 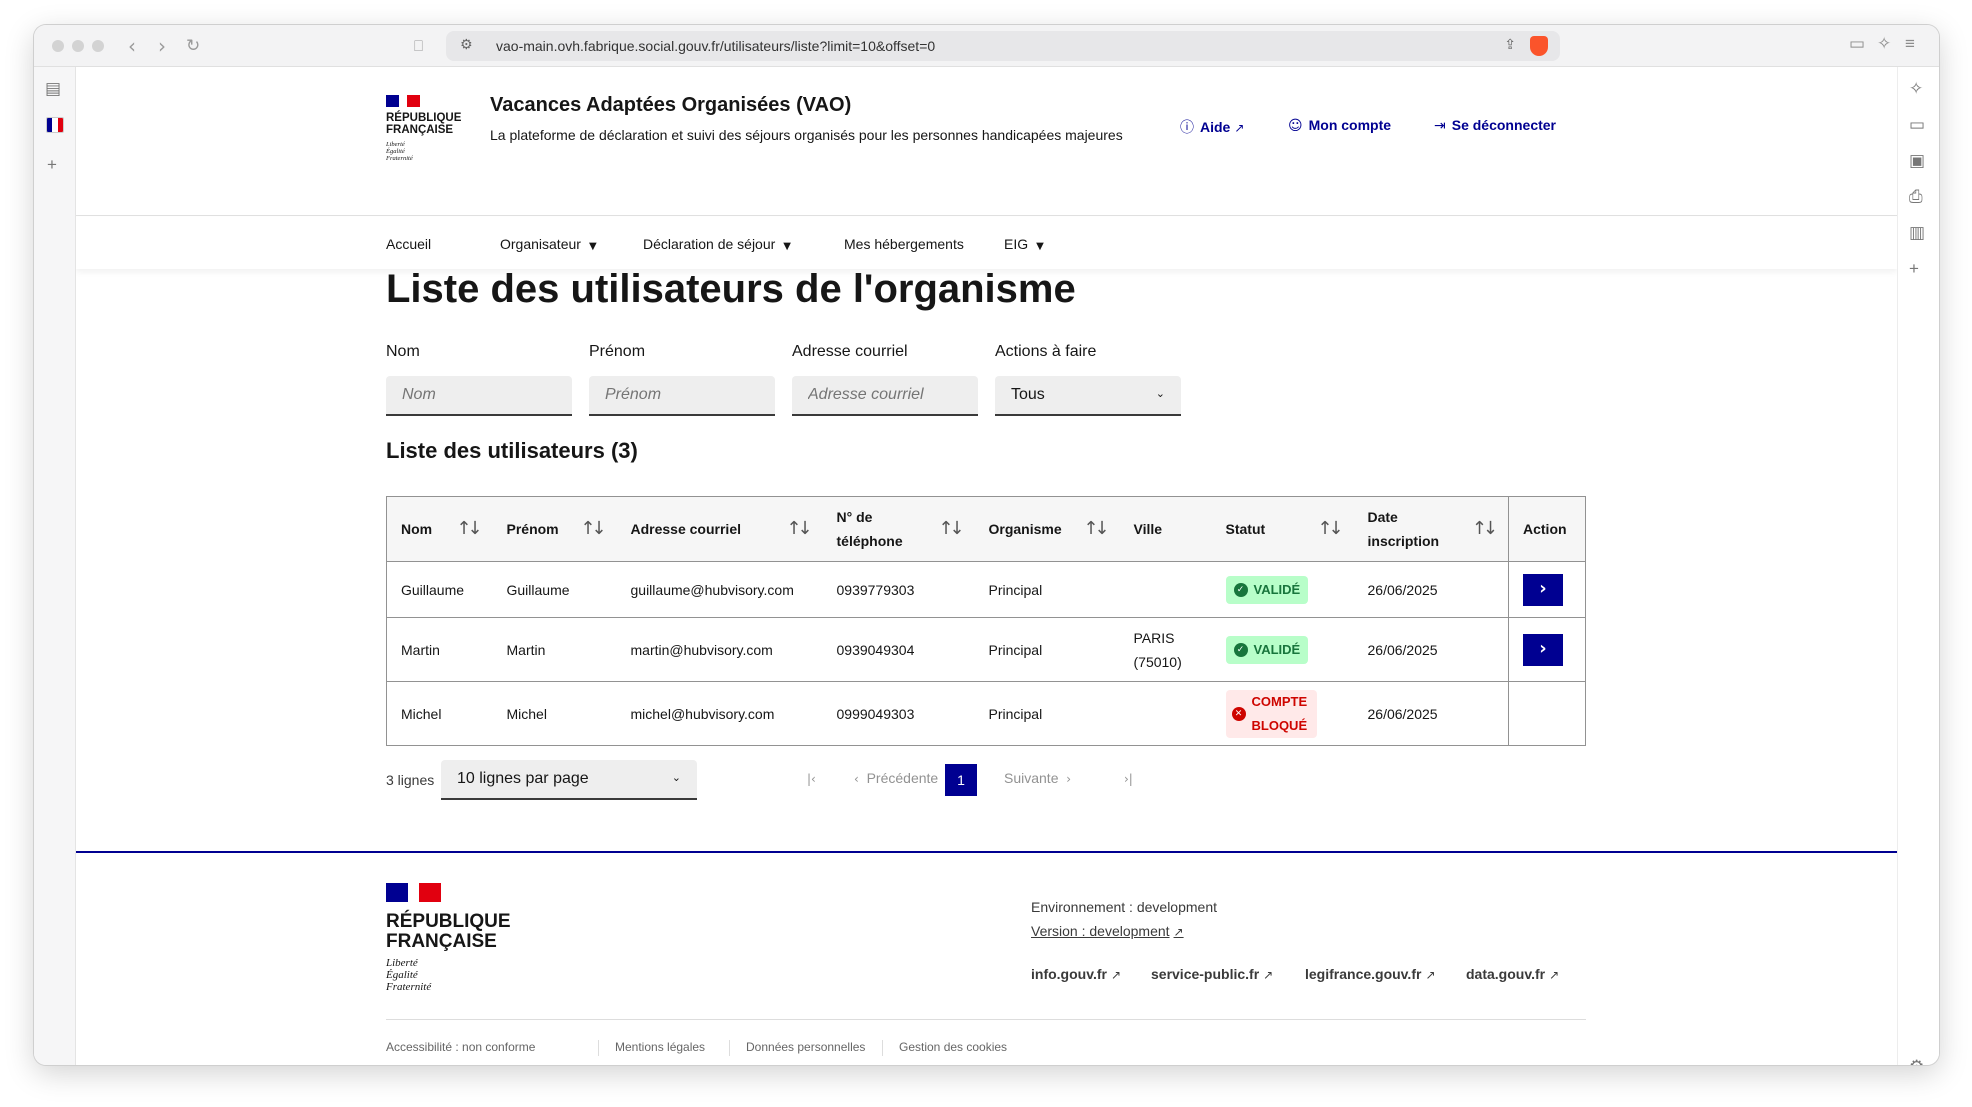 I want to click on minimize-window-button, so click(x=78, y=46).